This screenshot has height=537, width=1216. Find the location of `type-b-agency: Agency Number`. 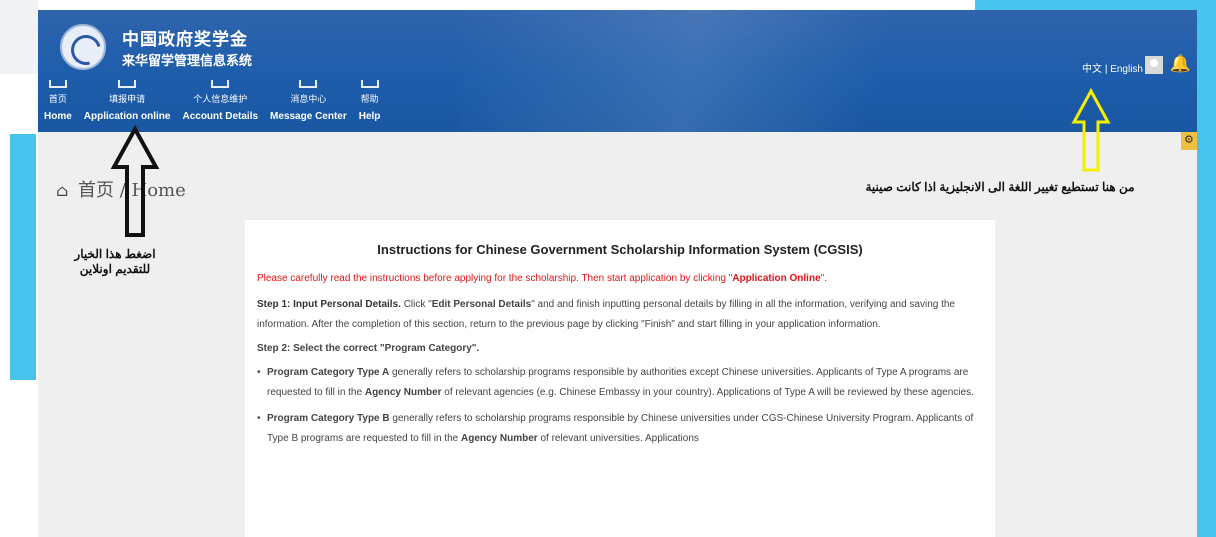

type-b-agency: Agency Number is located at coordinates (499, 438).